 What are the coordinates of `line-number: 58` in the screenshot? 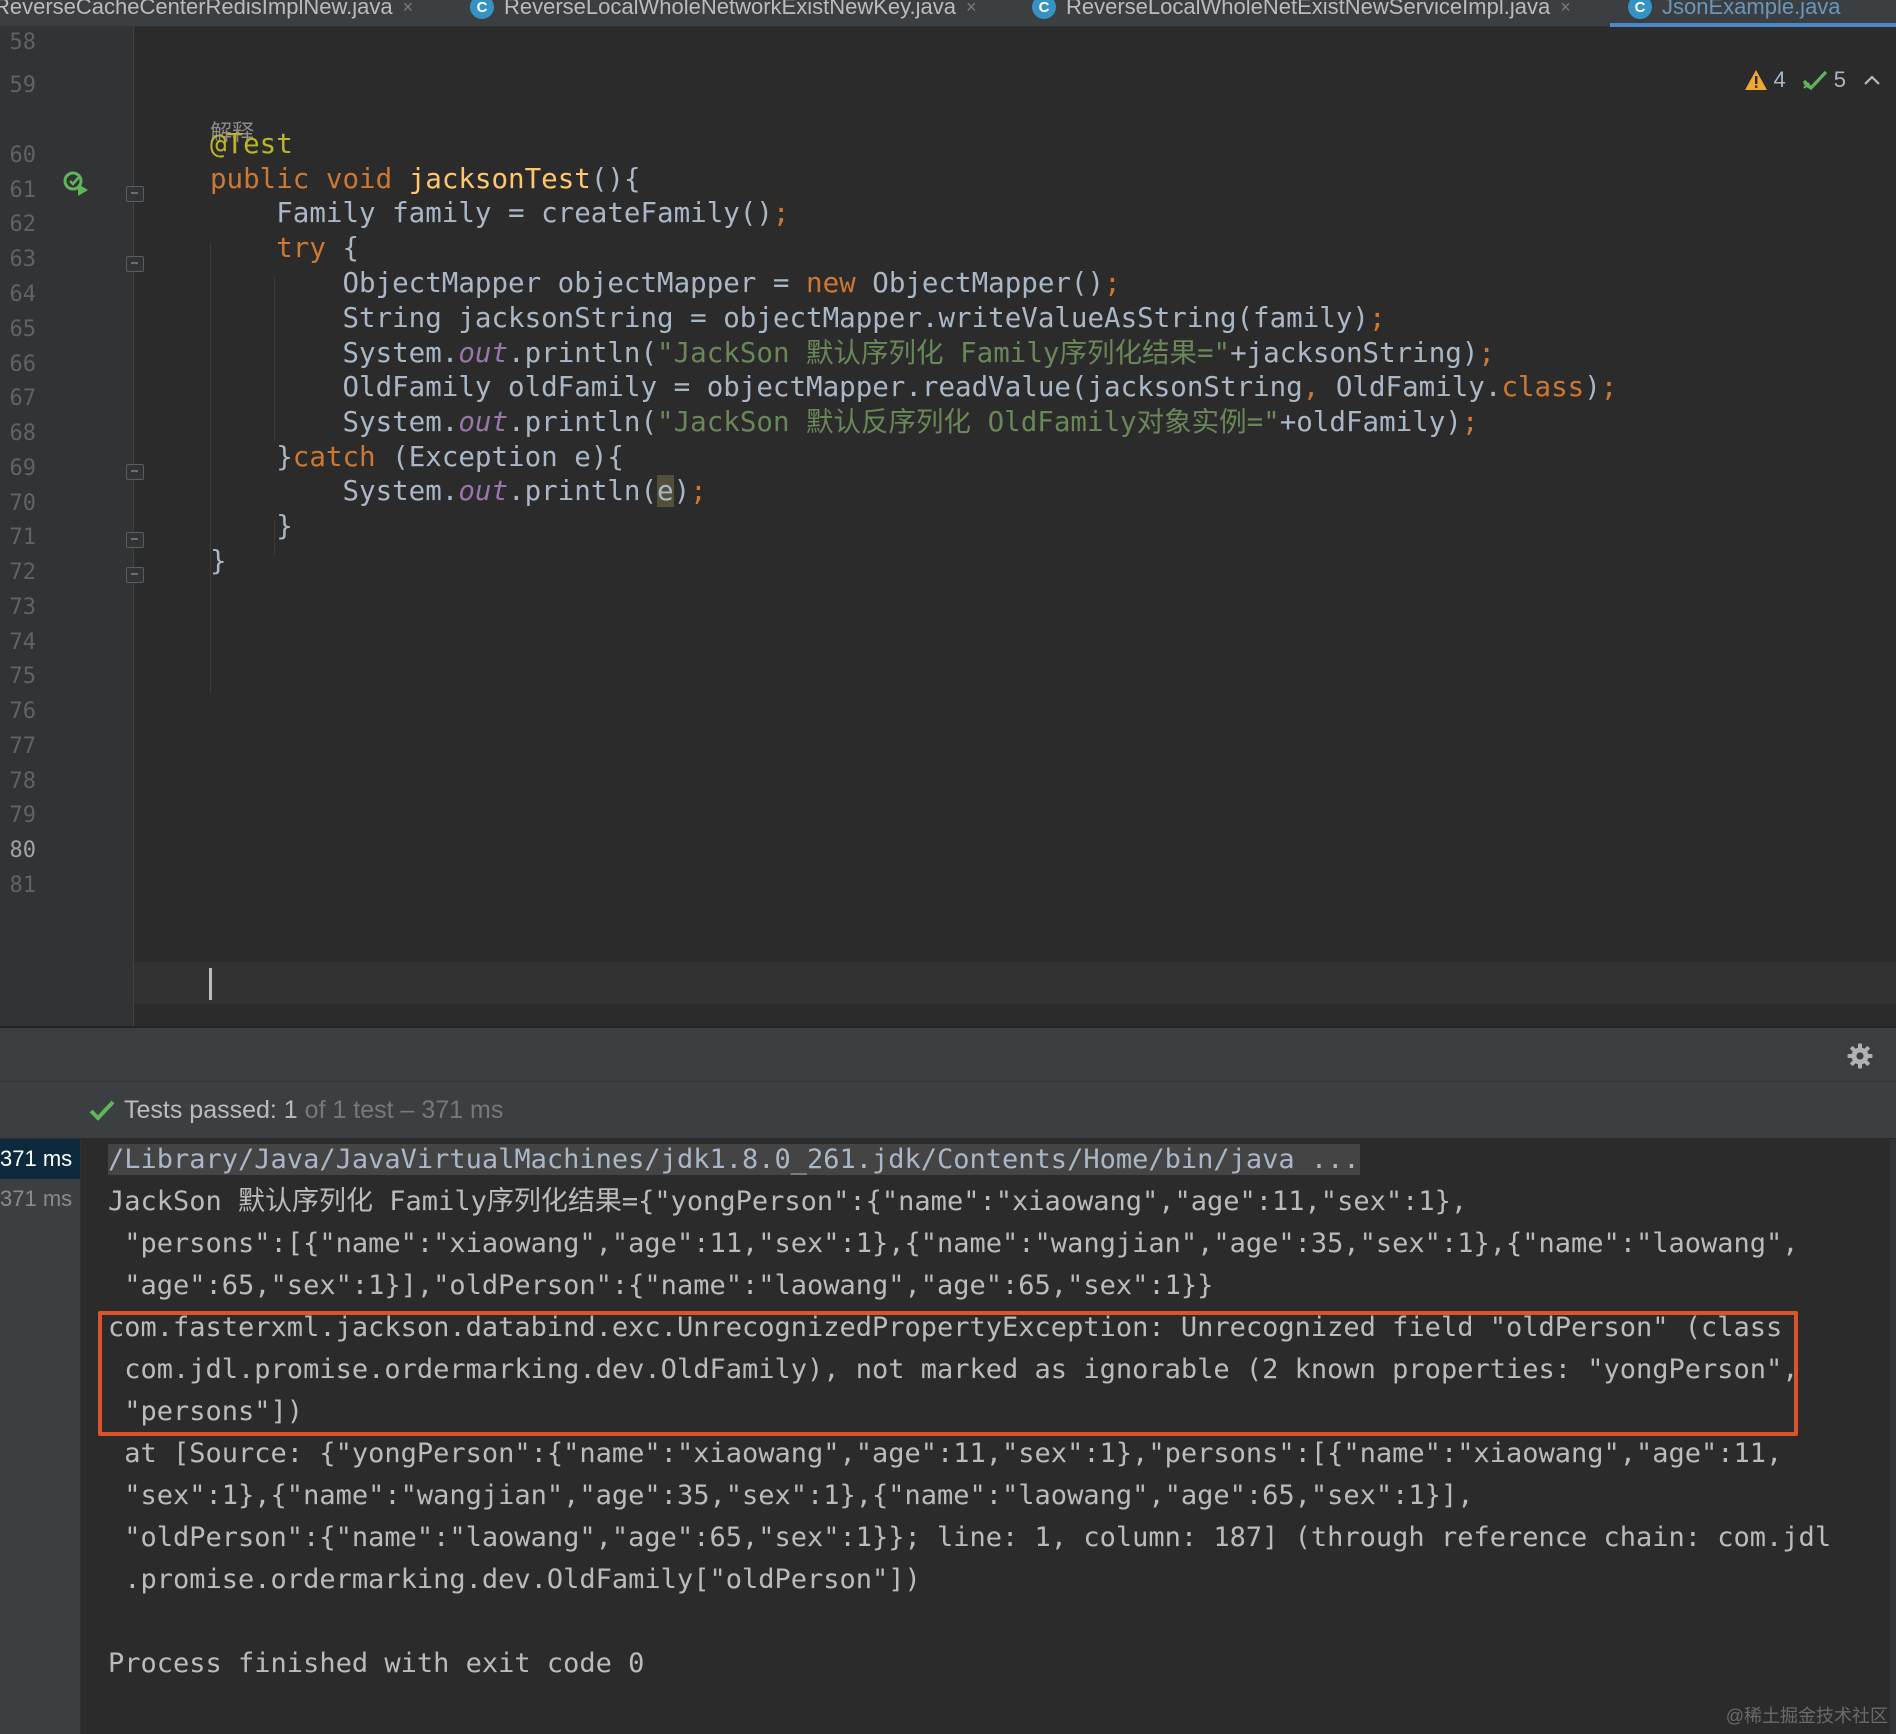 It's located at (18, 43).